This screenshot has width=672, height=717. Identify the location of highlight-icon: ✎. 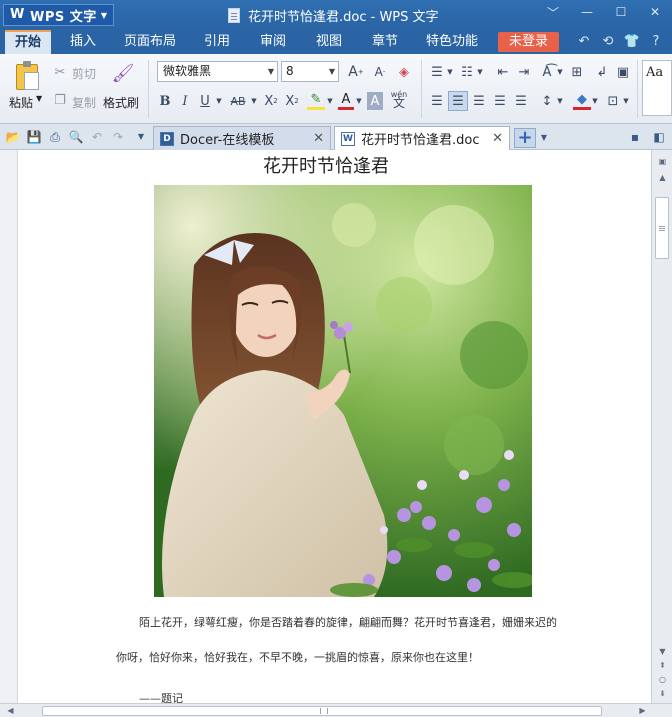
(316, 101).